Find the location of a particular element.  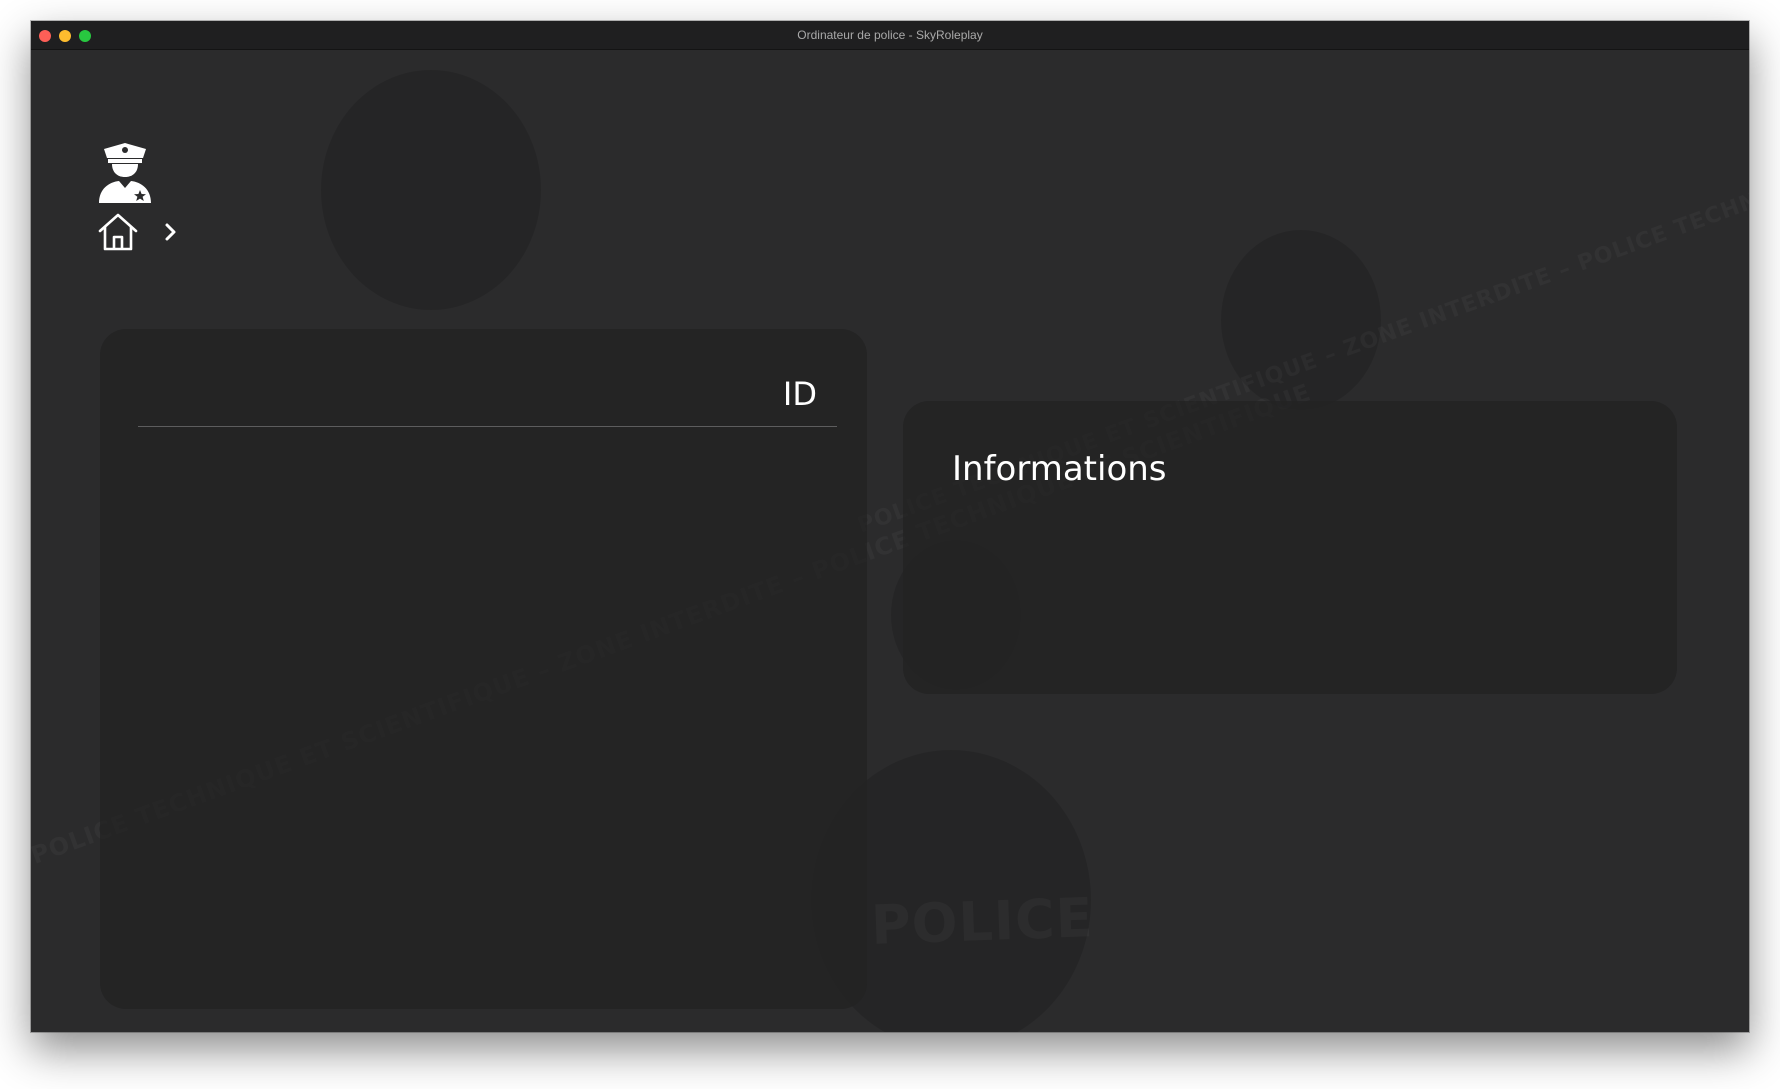

police-officer-icon is located at coordinates (125, 173).